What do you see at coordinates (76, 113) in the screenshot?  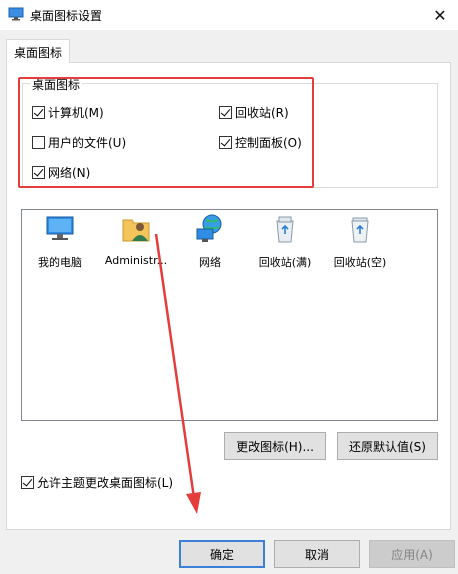 I see `checkbox-label: 计算机(M)` at bounding box center [76, 113].